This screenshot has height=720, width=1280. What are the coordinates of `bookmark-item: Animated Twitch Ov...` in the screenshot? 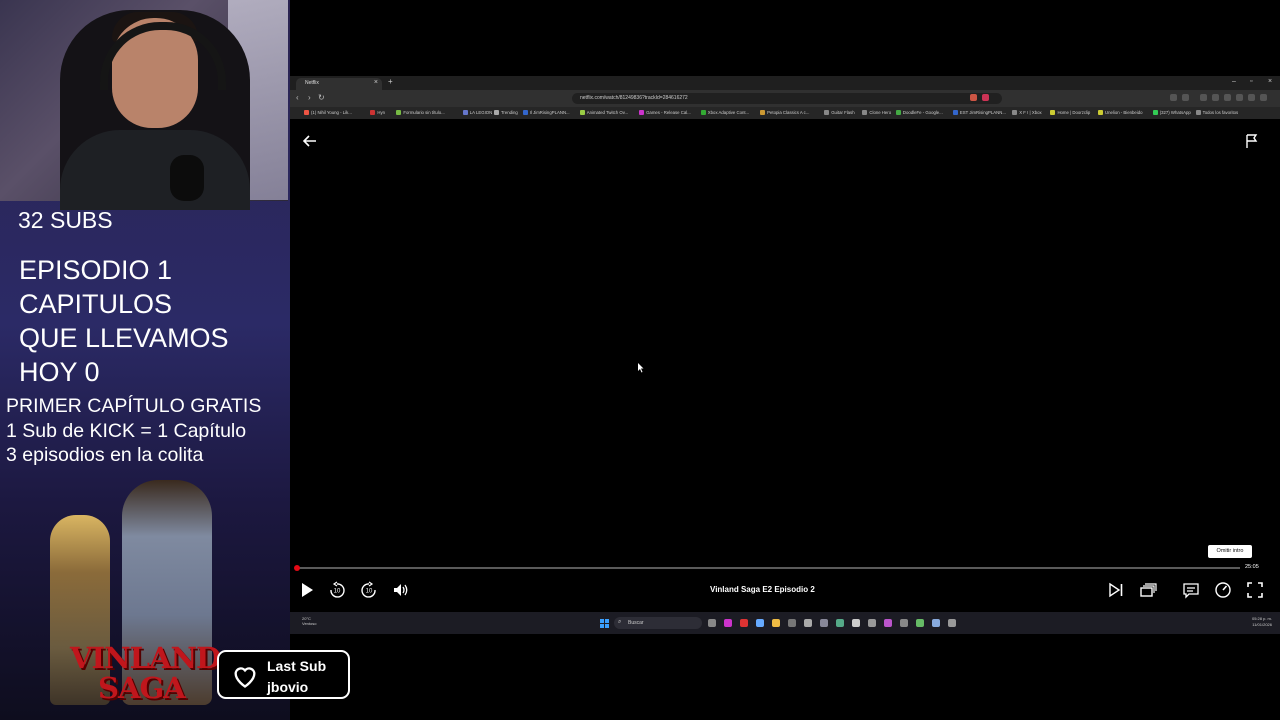 It's located at (603, 113).